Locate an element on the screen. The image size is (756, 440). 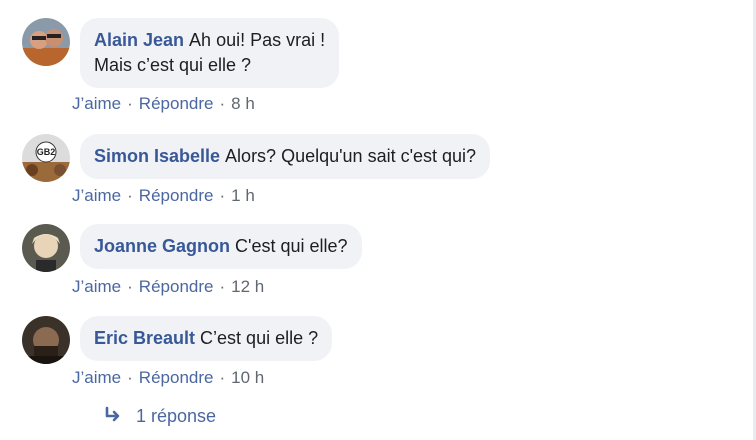
comment-author: Simon Isabelle is located at coordinates (157, 156).